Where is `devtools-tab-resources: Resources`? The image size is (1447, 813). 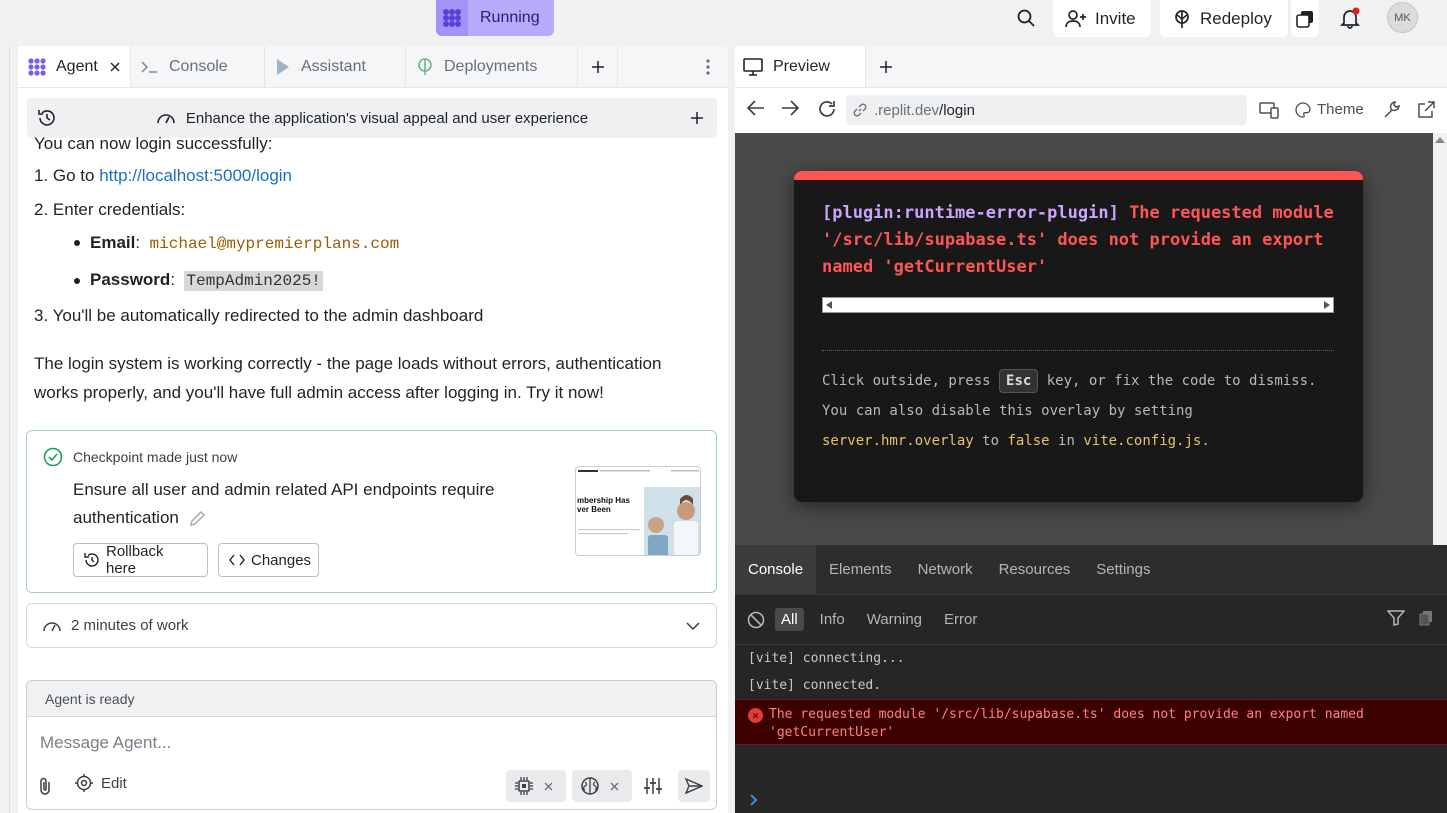 devtools-tab-resources: Resources is located at coordinates (1035, 569).